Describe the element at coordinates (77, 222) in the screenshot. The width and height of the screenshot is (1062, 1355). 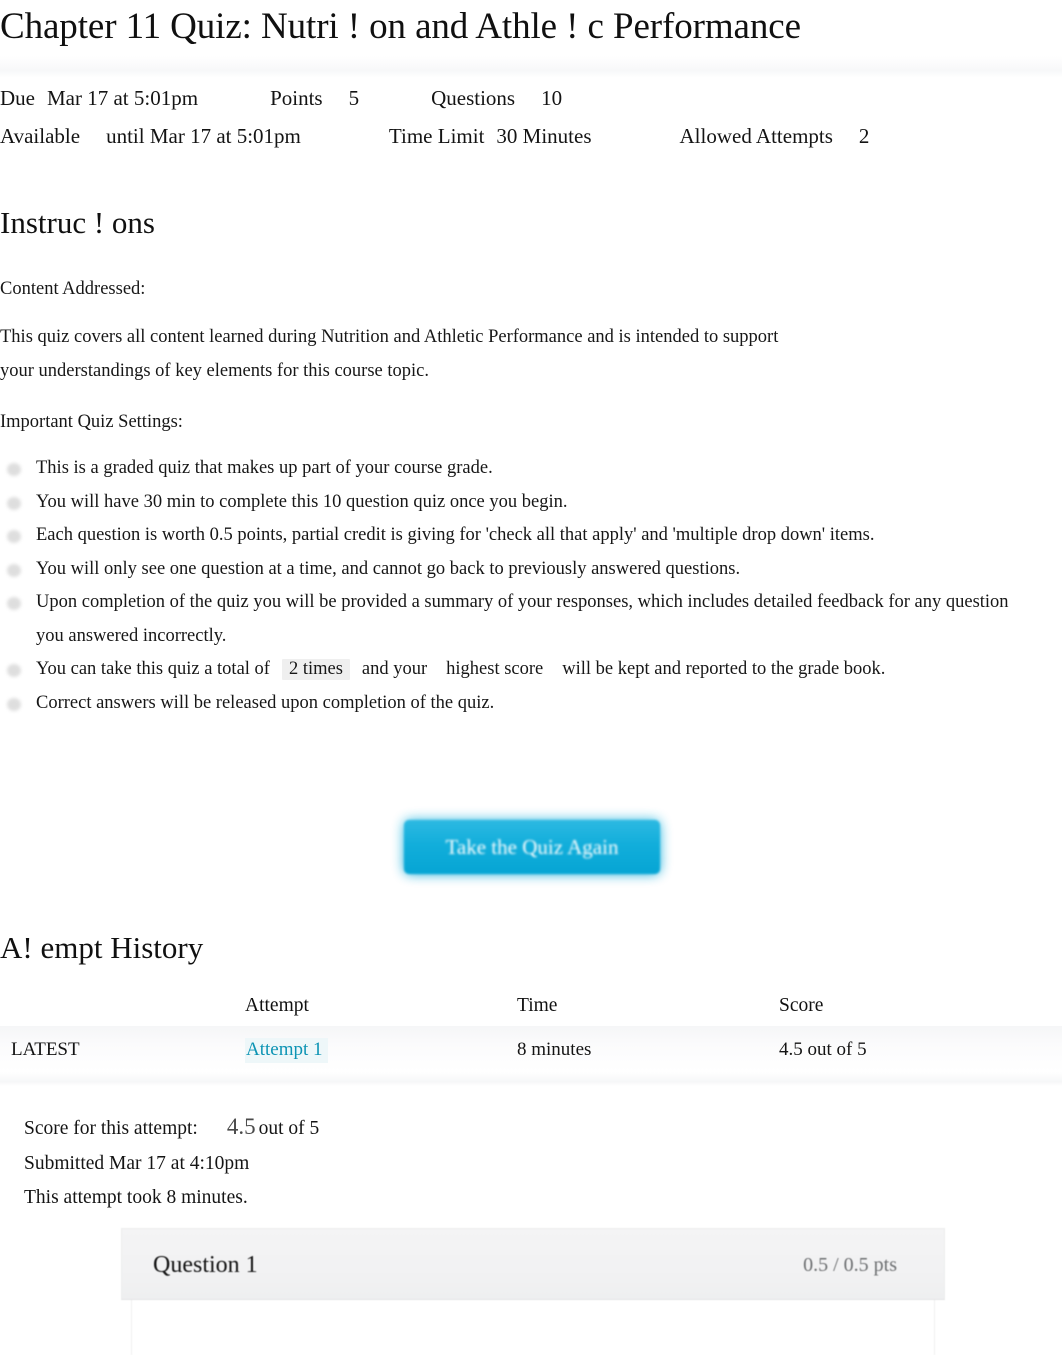
I see `instructions-heading: Instruc ! ons` at that location.